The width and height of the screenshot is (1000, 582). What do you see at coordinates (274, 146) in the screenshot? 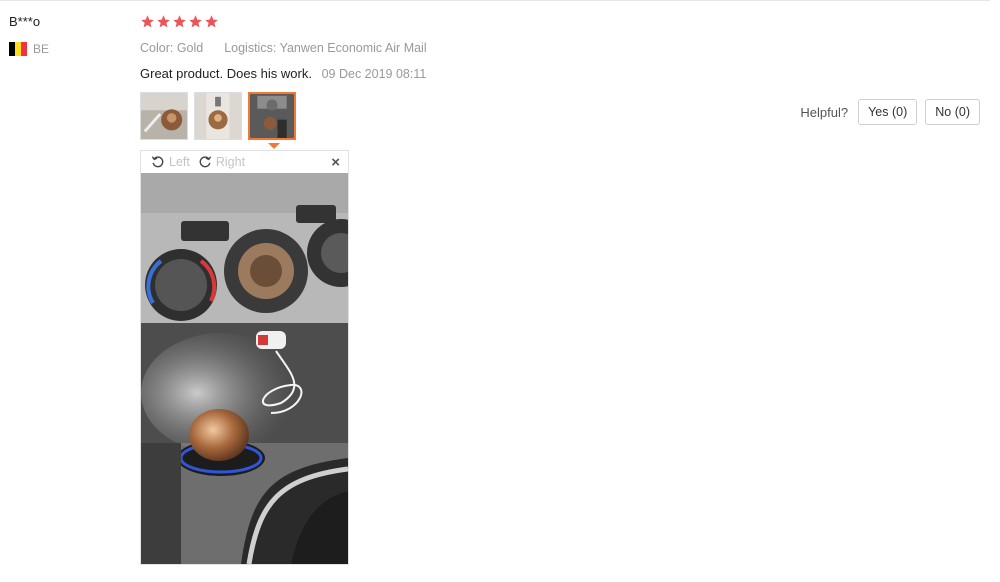
I see `active-thumbnail-caret` at bounding box center [274, 146].